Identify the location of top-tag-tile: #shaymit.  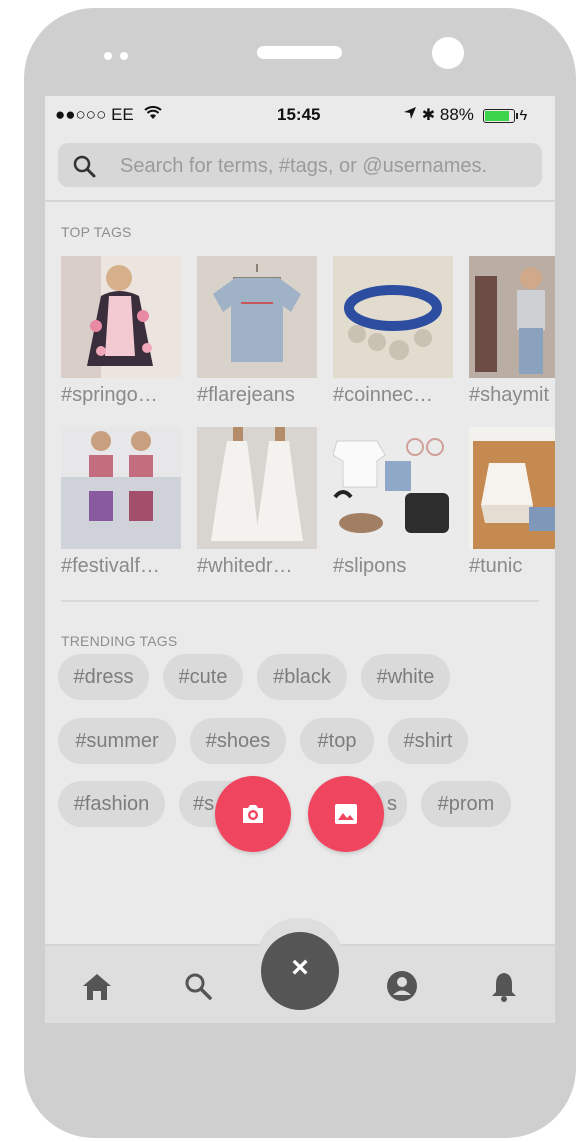
(512, 331).